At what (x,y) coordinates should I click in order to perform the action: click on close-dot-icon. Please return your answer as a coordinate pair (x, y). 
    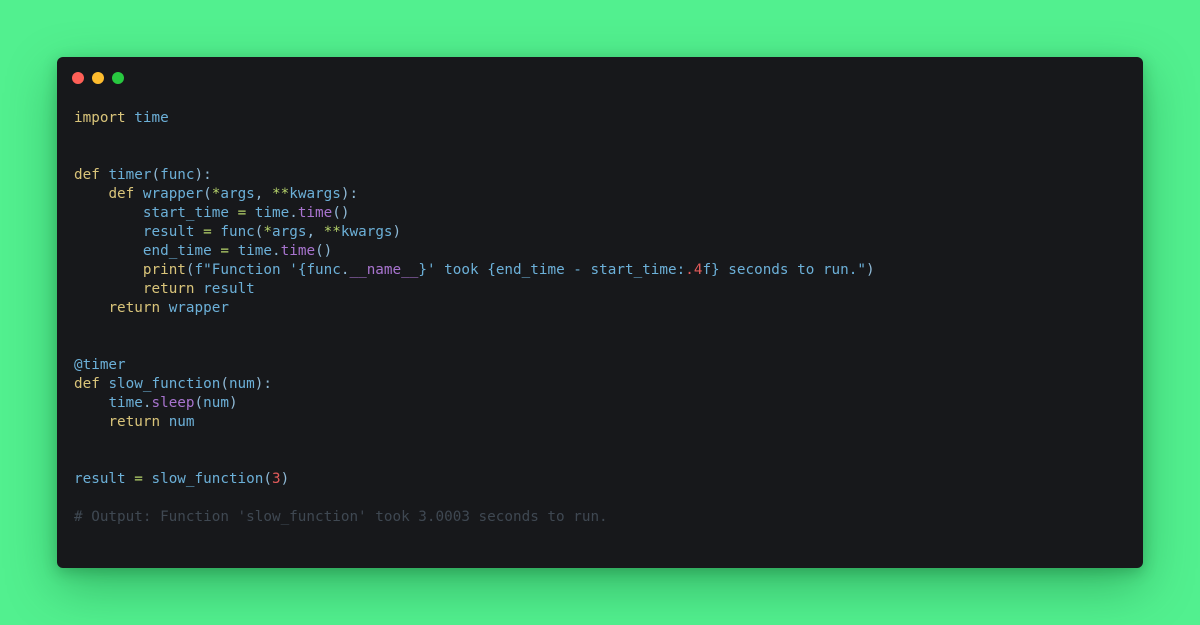
    Looking at the image, I should click on (78, 78).